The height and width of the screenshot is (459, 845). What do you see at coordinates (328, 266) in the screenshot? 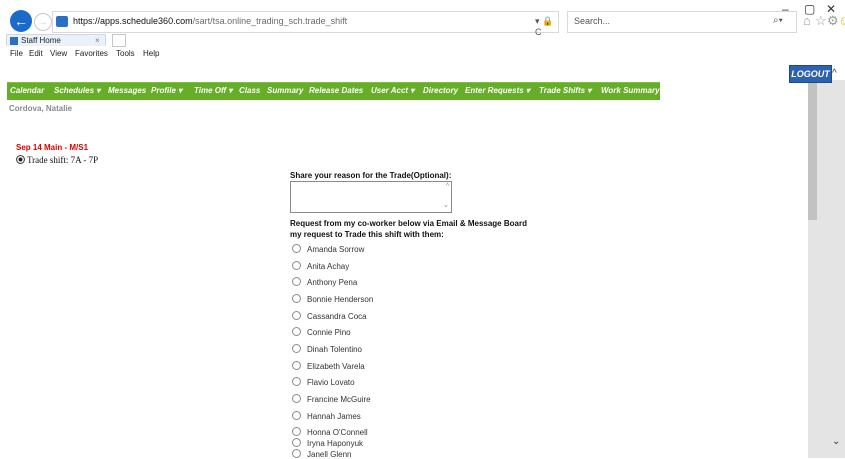
I see `coworker-name: Anita Achay` at bounding box center [328, 266].